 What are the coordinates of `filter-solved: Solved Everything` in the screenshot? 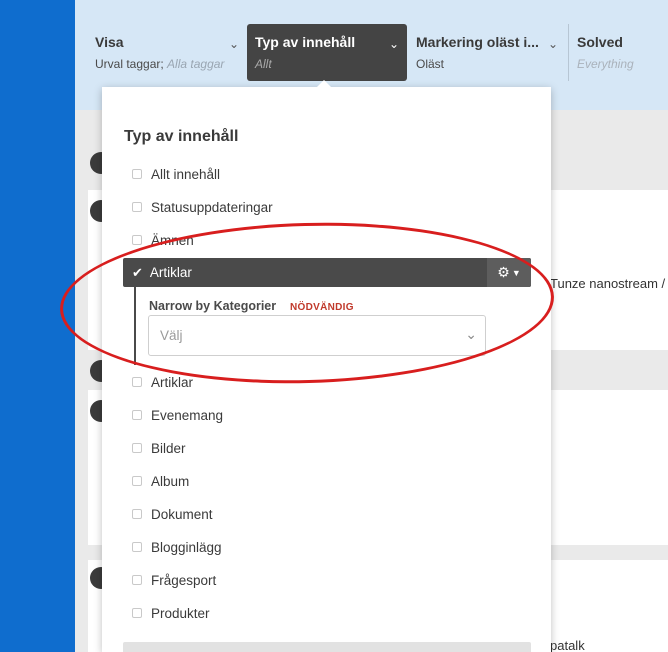 It's located at (618, 52).